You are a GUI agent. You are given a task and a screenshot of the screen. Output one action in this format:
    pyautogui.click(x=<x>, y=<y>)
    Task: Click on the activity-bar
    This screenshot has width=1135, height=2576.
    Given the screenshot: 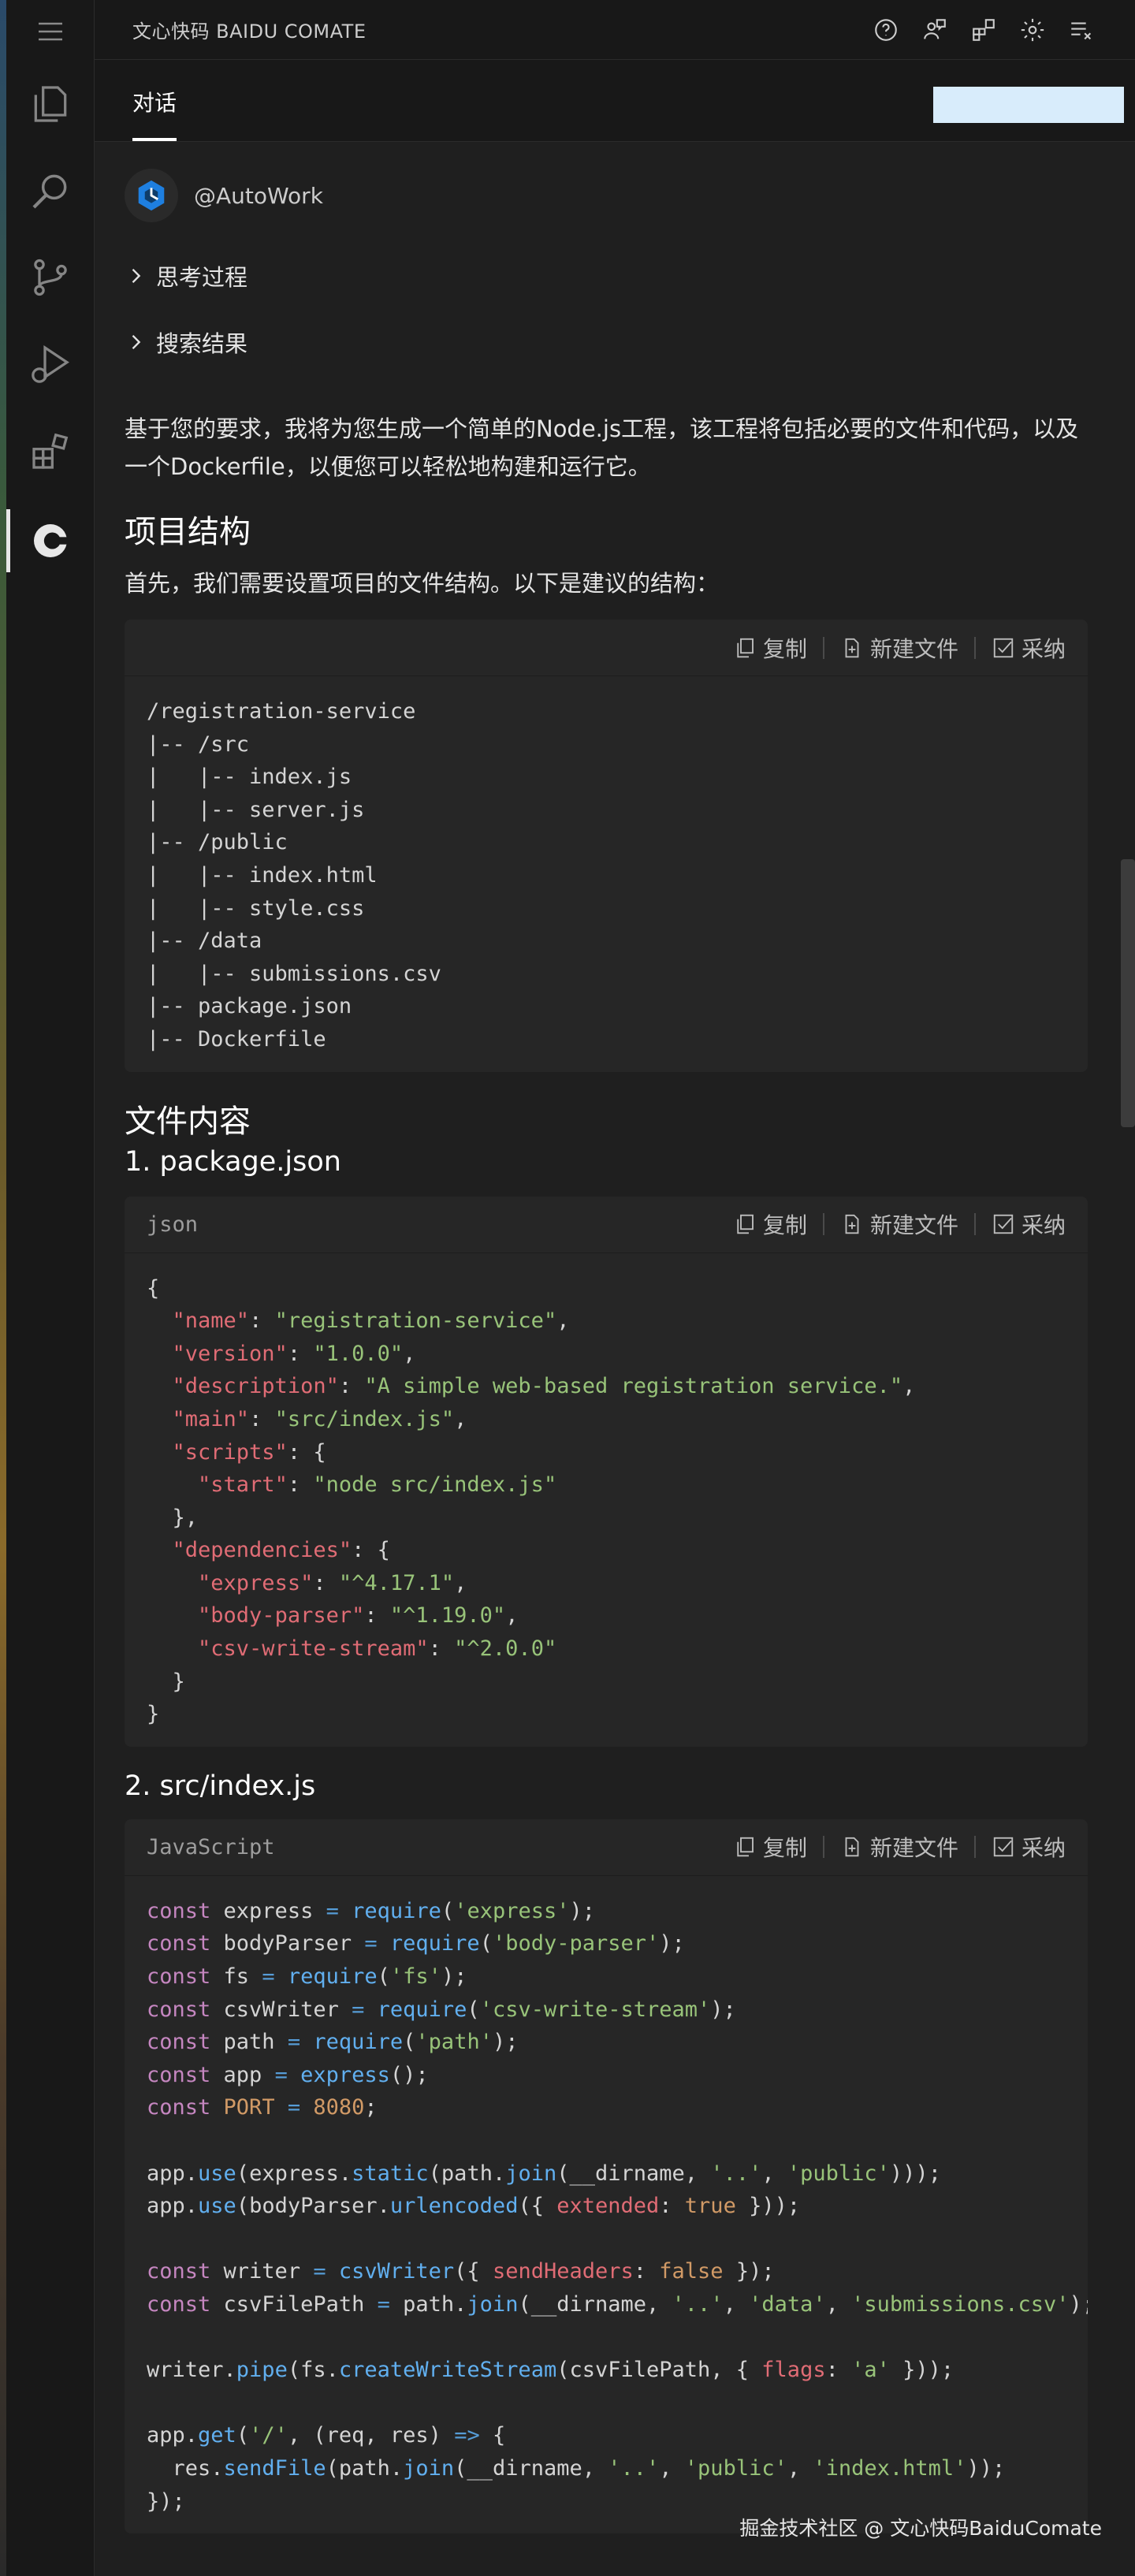 What is the action you would take?
    pyautogui.click(x=51, y=1288)
    